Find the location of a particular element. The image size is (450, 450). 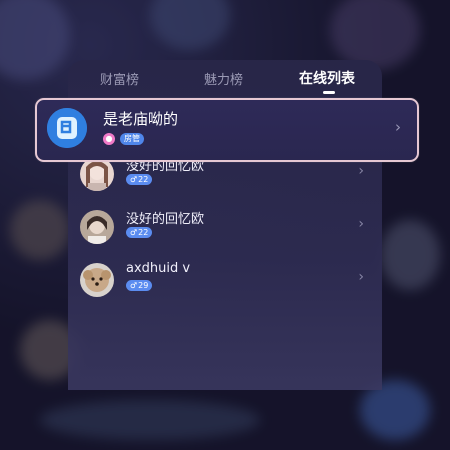

tab-charm-ranking: 魅力榜 is located at coordinates (223, 78).